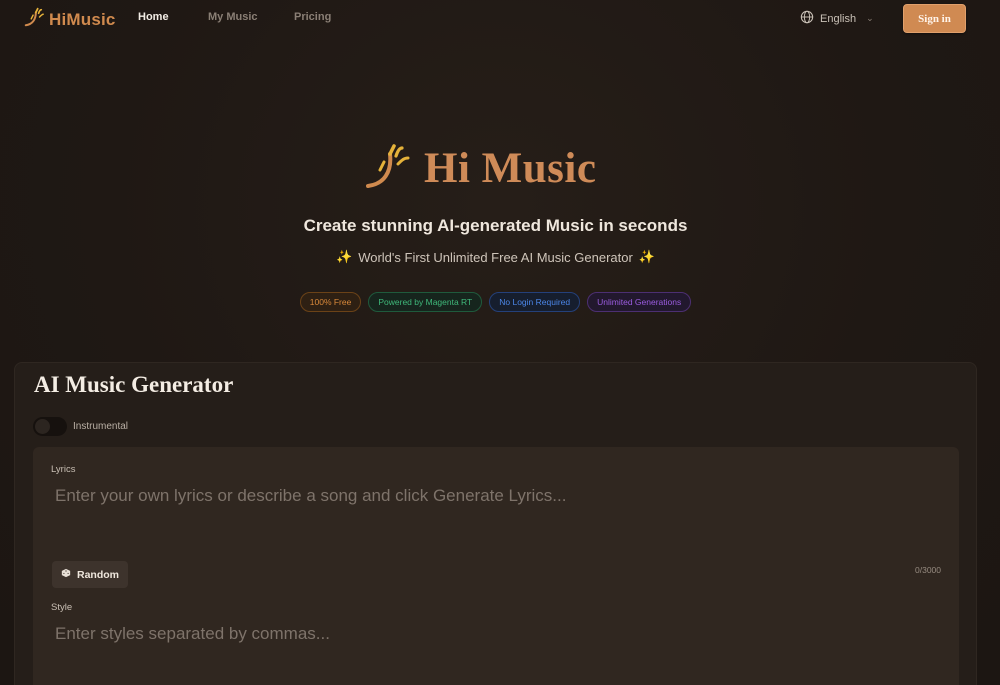 This screenshot has height=685, width=1000. What do you see at coordinates (63, 469) in the screenshot?
I see `lyrics-label: Lyrics` at bounding box center [63, 469].